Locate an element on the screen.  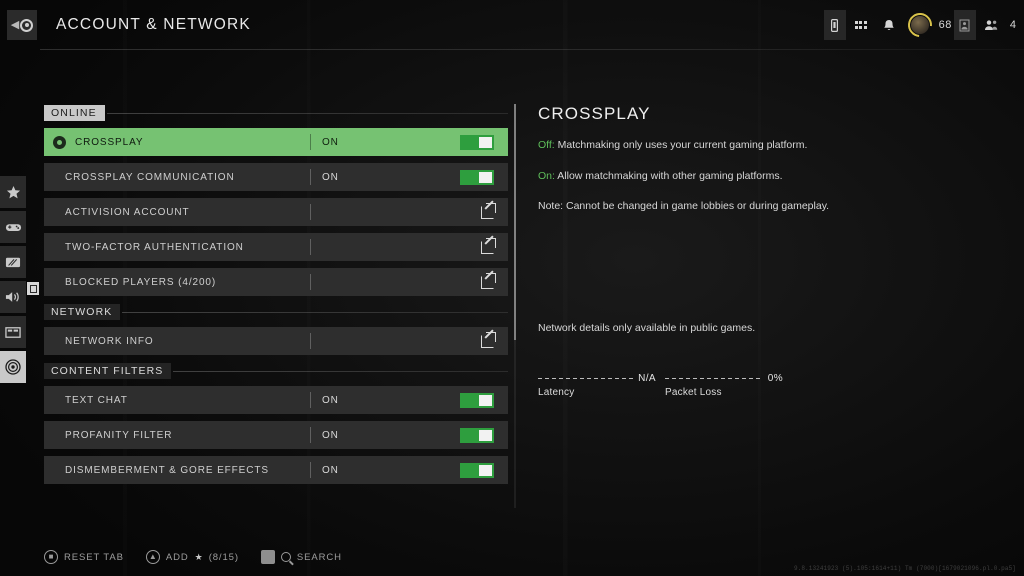
add-count: (8/15) is located at coordinates (223, 557).